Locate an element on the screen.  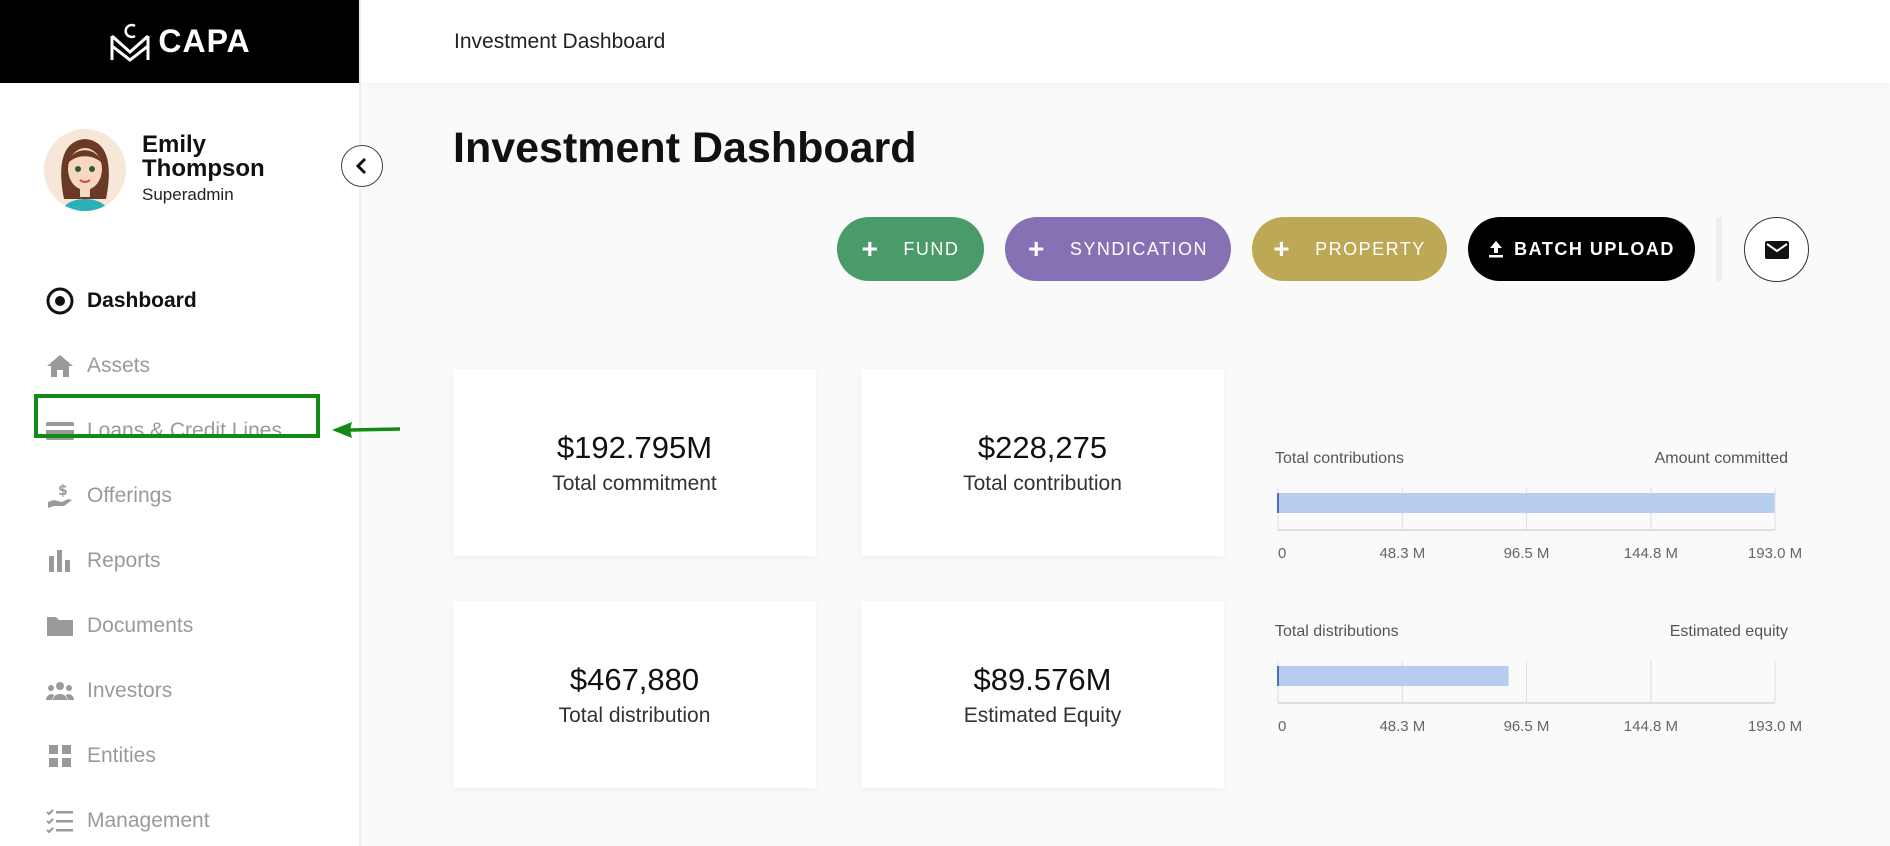
stat-value: $467,880 is located at coordinates (634, 679).